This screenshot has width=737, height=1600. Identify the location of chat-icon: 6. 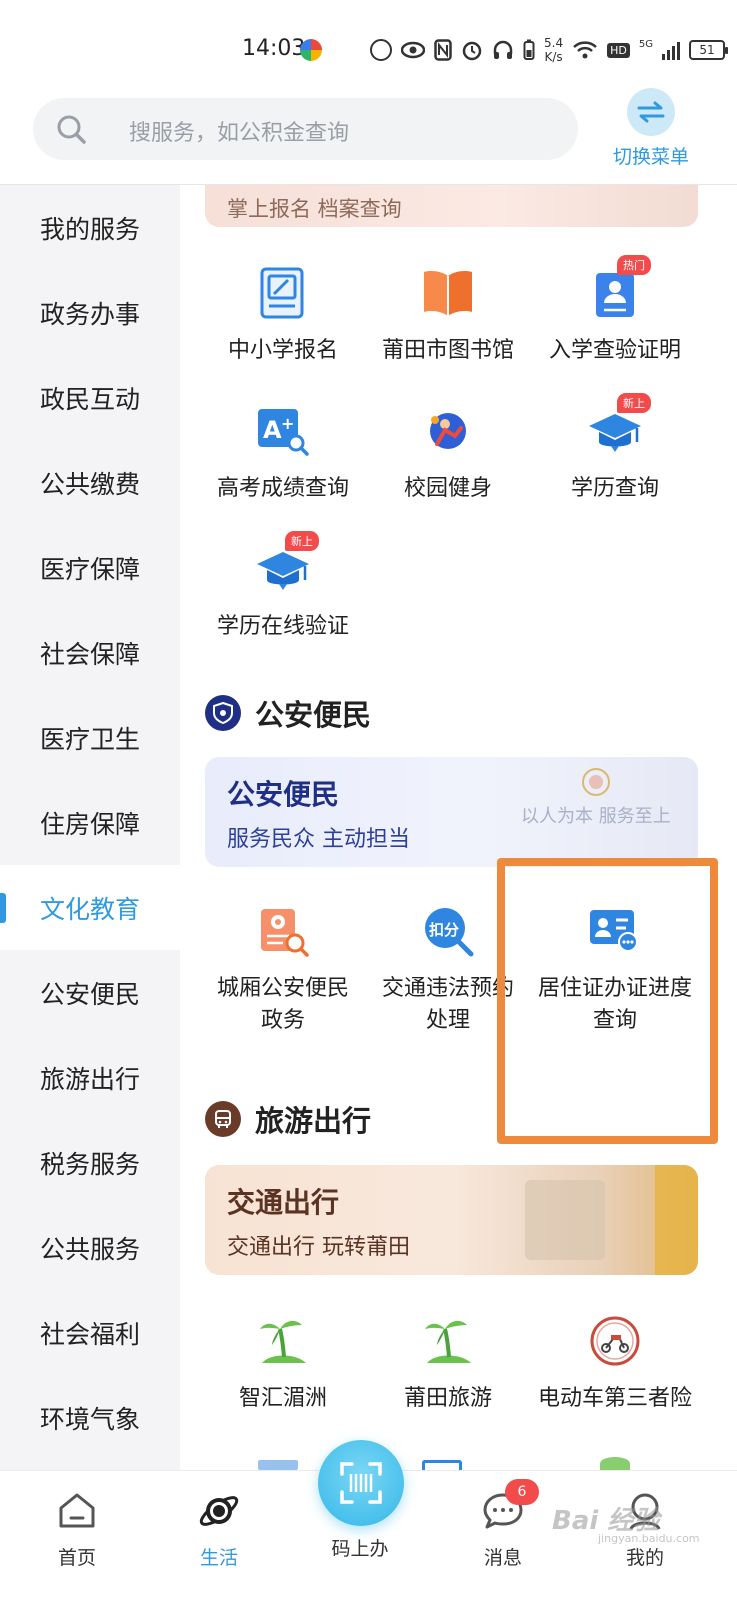
(510, 1506).